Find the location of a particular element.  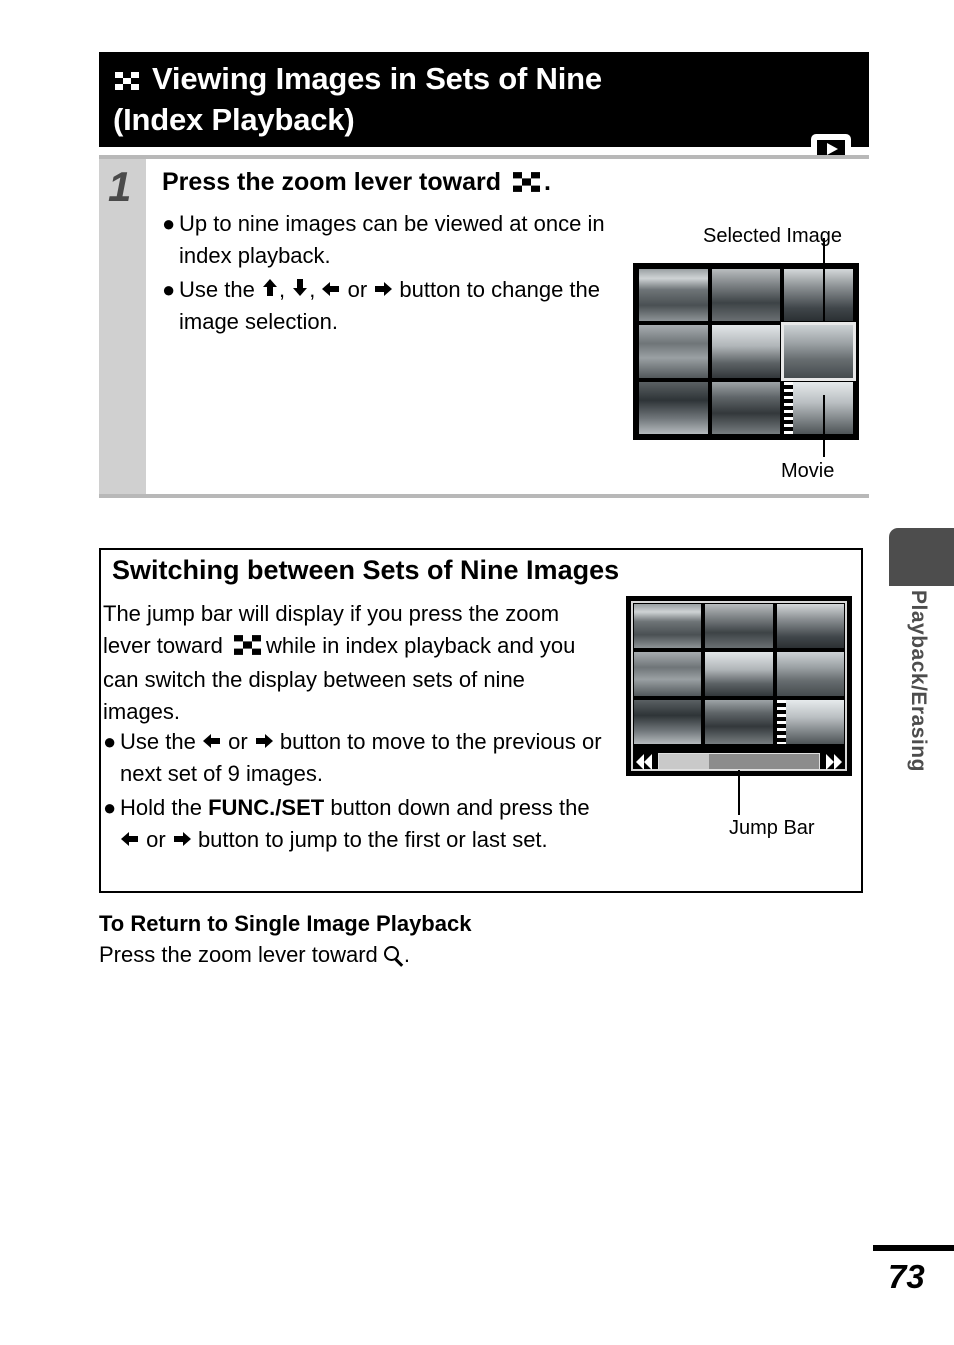

bullet-prefix: Hold the is located at coordinates (161, 807).